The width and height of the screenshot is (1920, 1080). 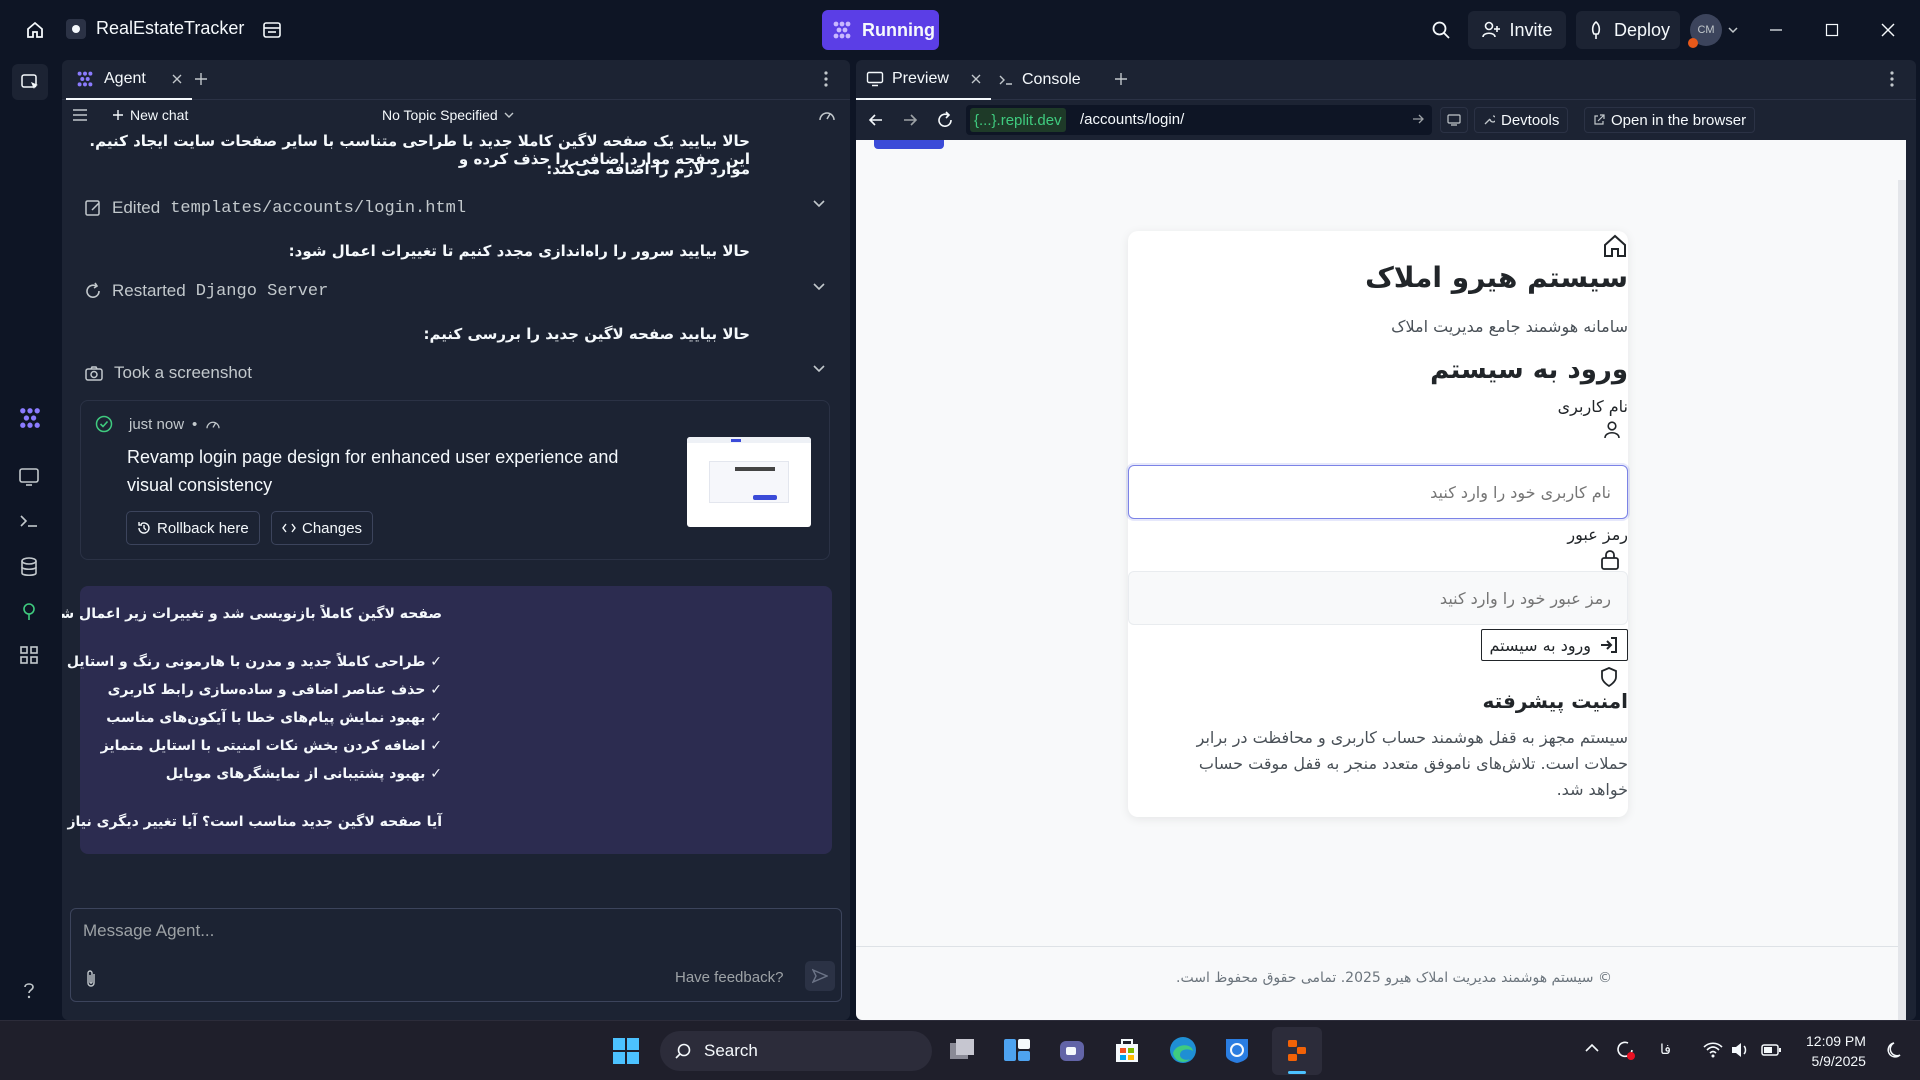 I want to click on tab-preview: Preview, so click(x=923, y=80).